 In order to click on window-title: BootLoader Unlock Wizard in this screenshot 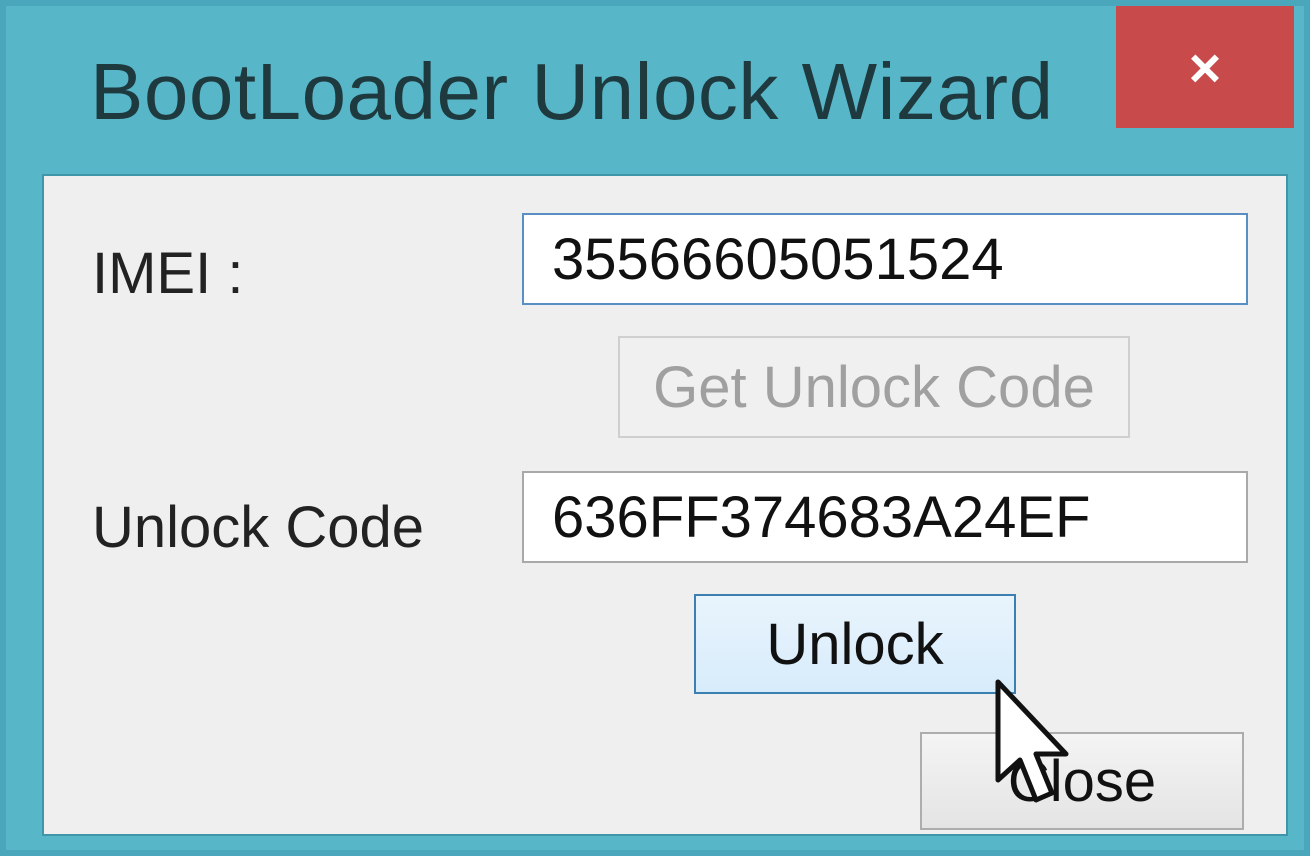, I will do `click(572, 91)`.